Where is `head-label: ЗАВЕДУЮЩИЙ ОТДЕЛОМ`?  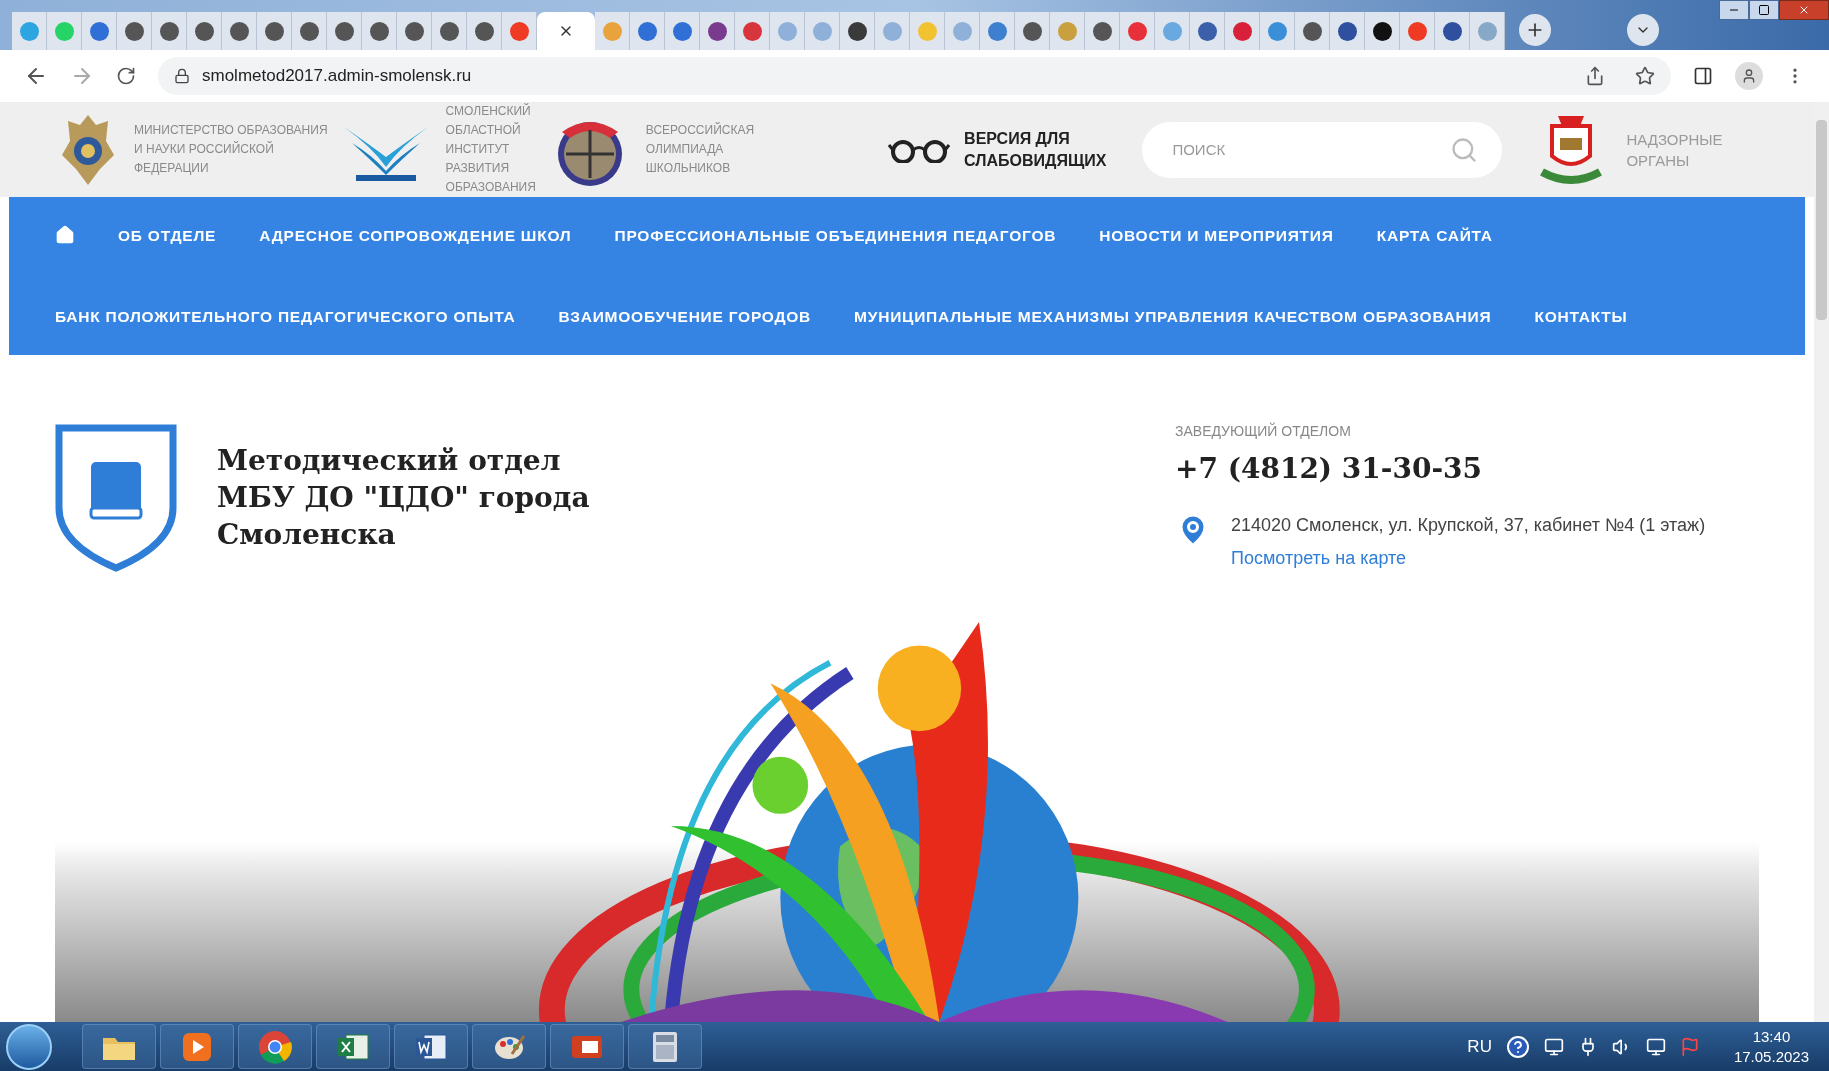
head-label: ЗАВЕДУЮЩИЙ ОТДЕЛОМ is located at coordinates (1263, 431).